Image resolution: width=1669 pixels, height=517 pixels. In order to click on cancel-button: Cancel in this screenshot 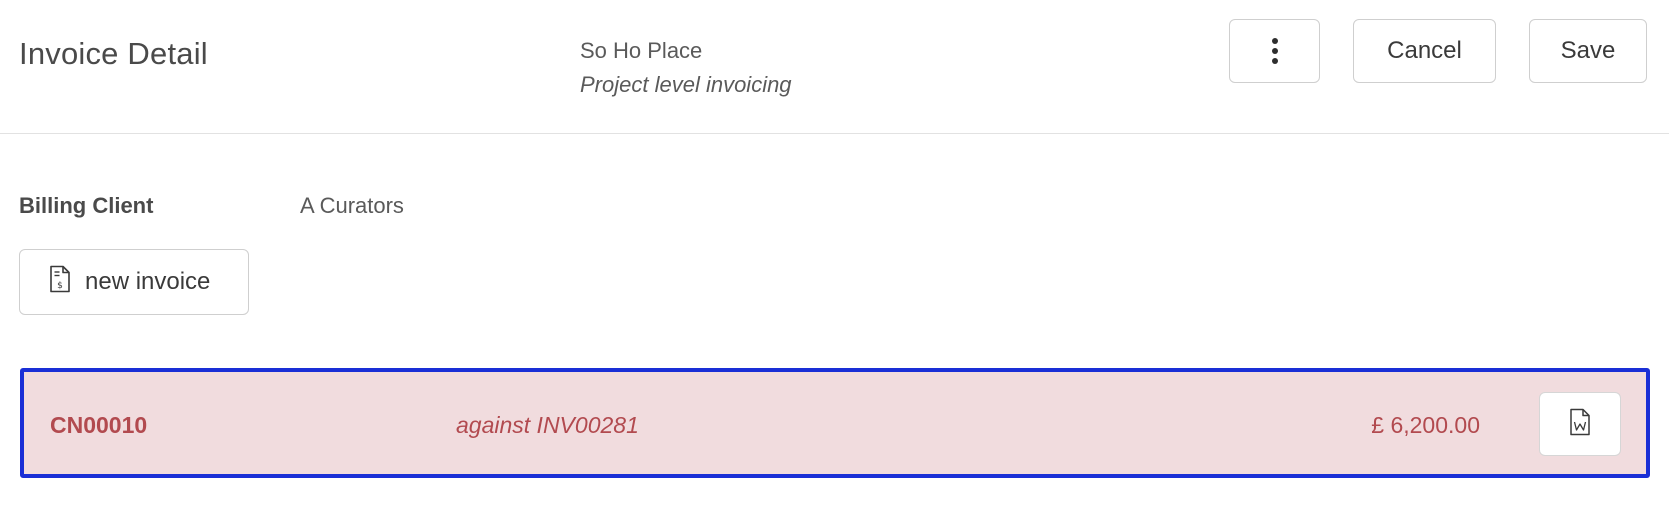, I will do `click(1424, 51)`.